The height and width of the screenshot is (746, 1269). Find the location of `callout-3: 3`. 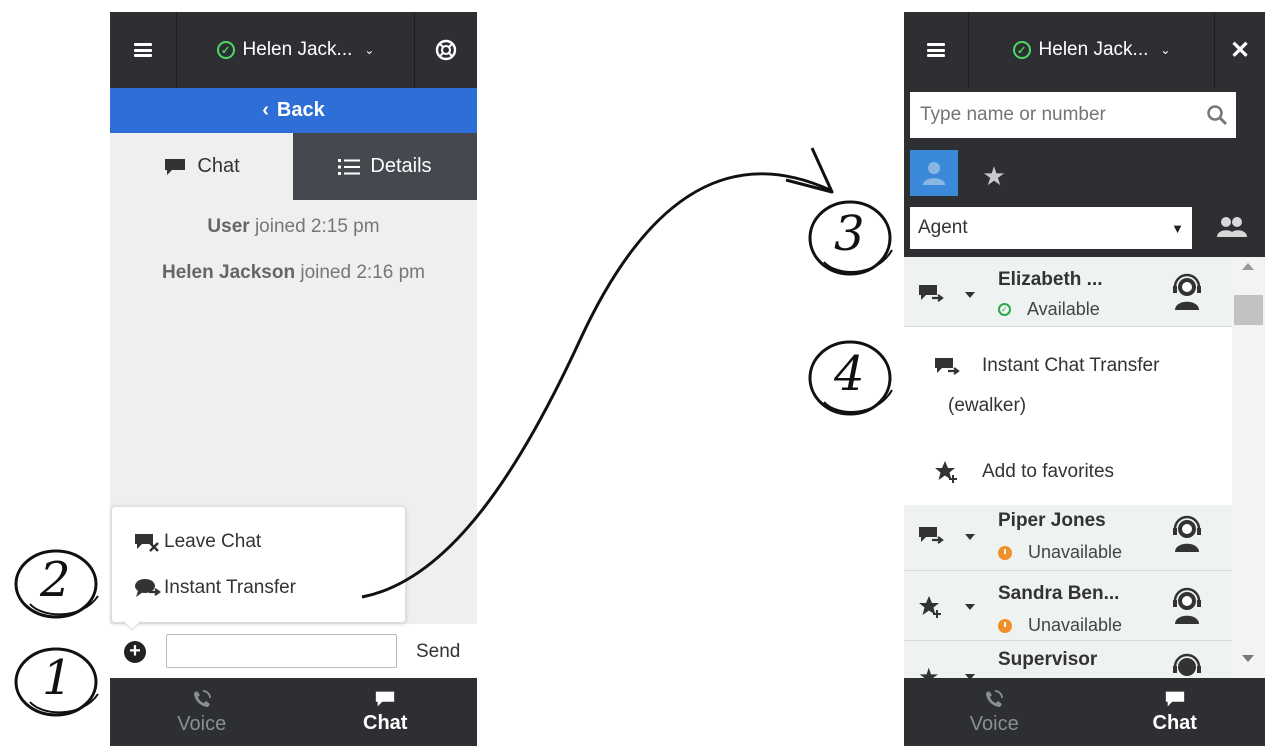

callout-3: 3 is located at coordinates (849, 236).